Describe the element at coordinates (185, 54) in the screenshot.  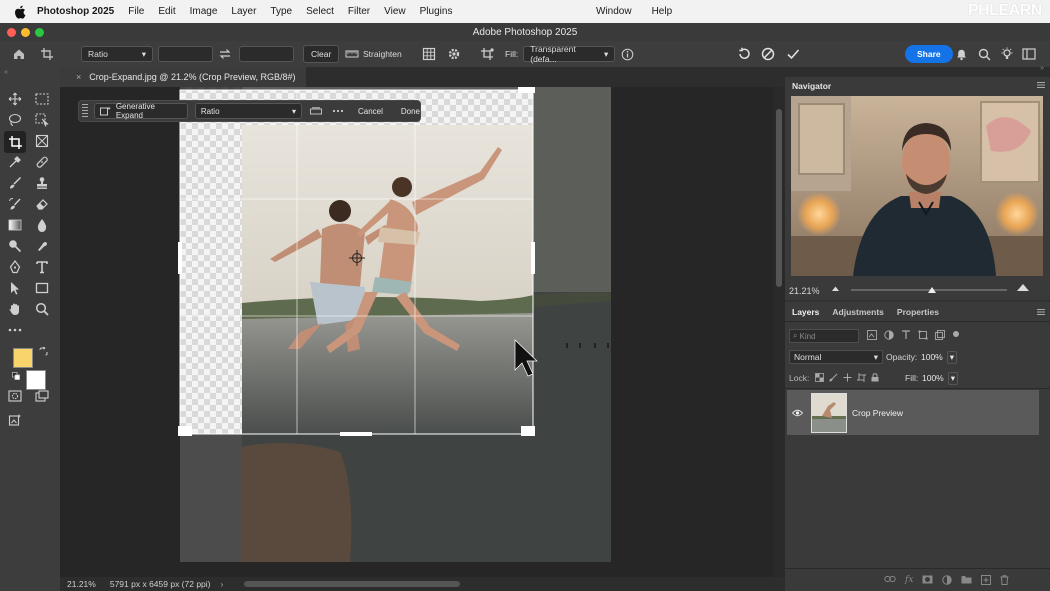
I see `ratio-width-field` at that location.